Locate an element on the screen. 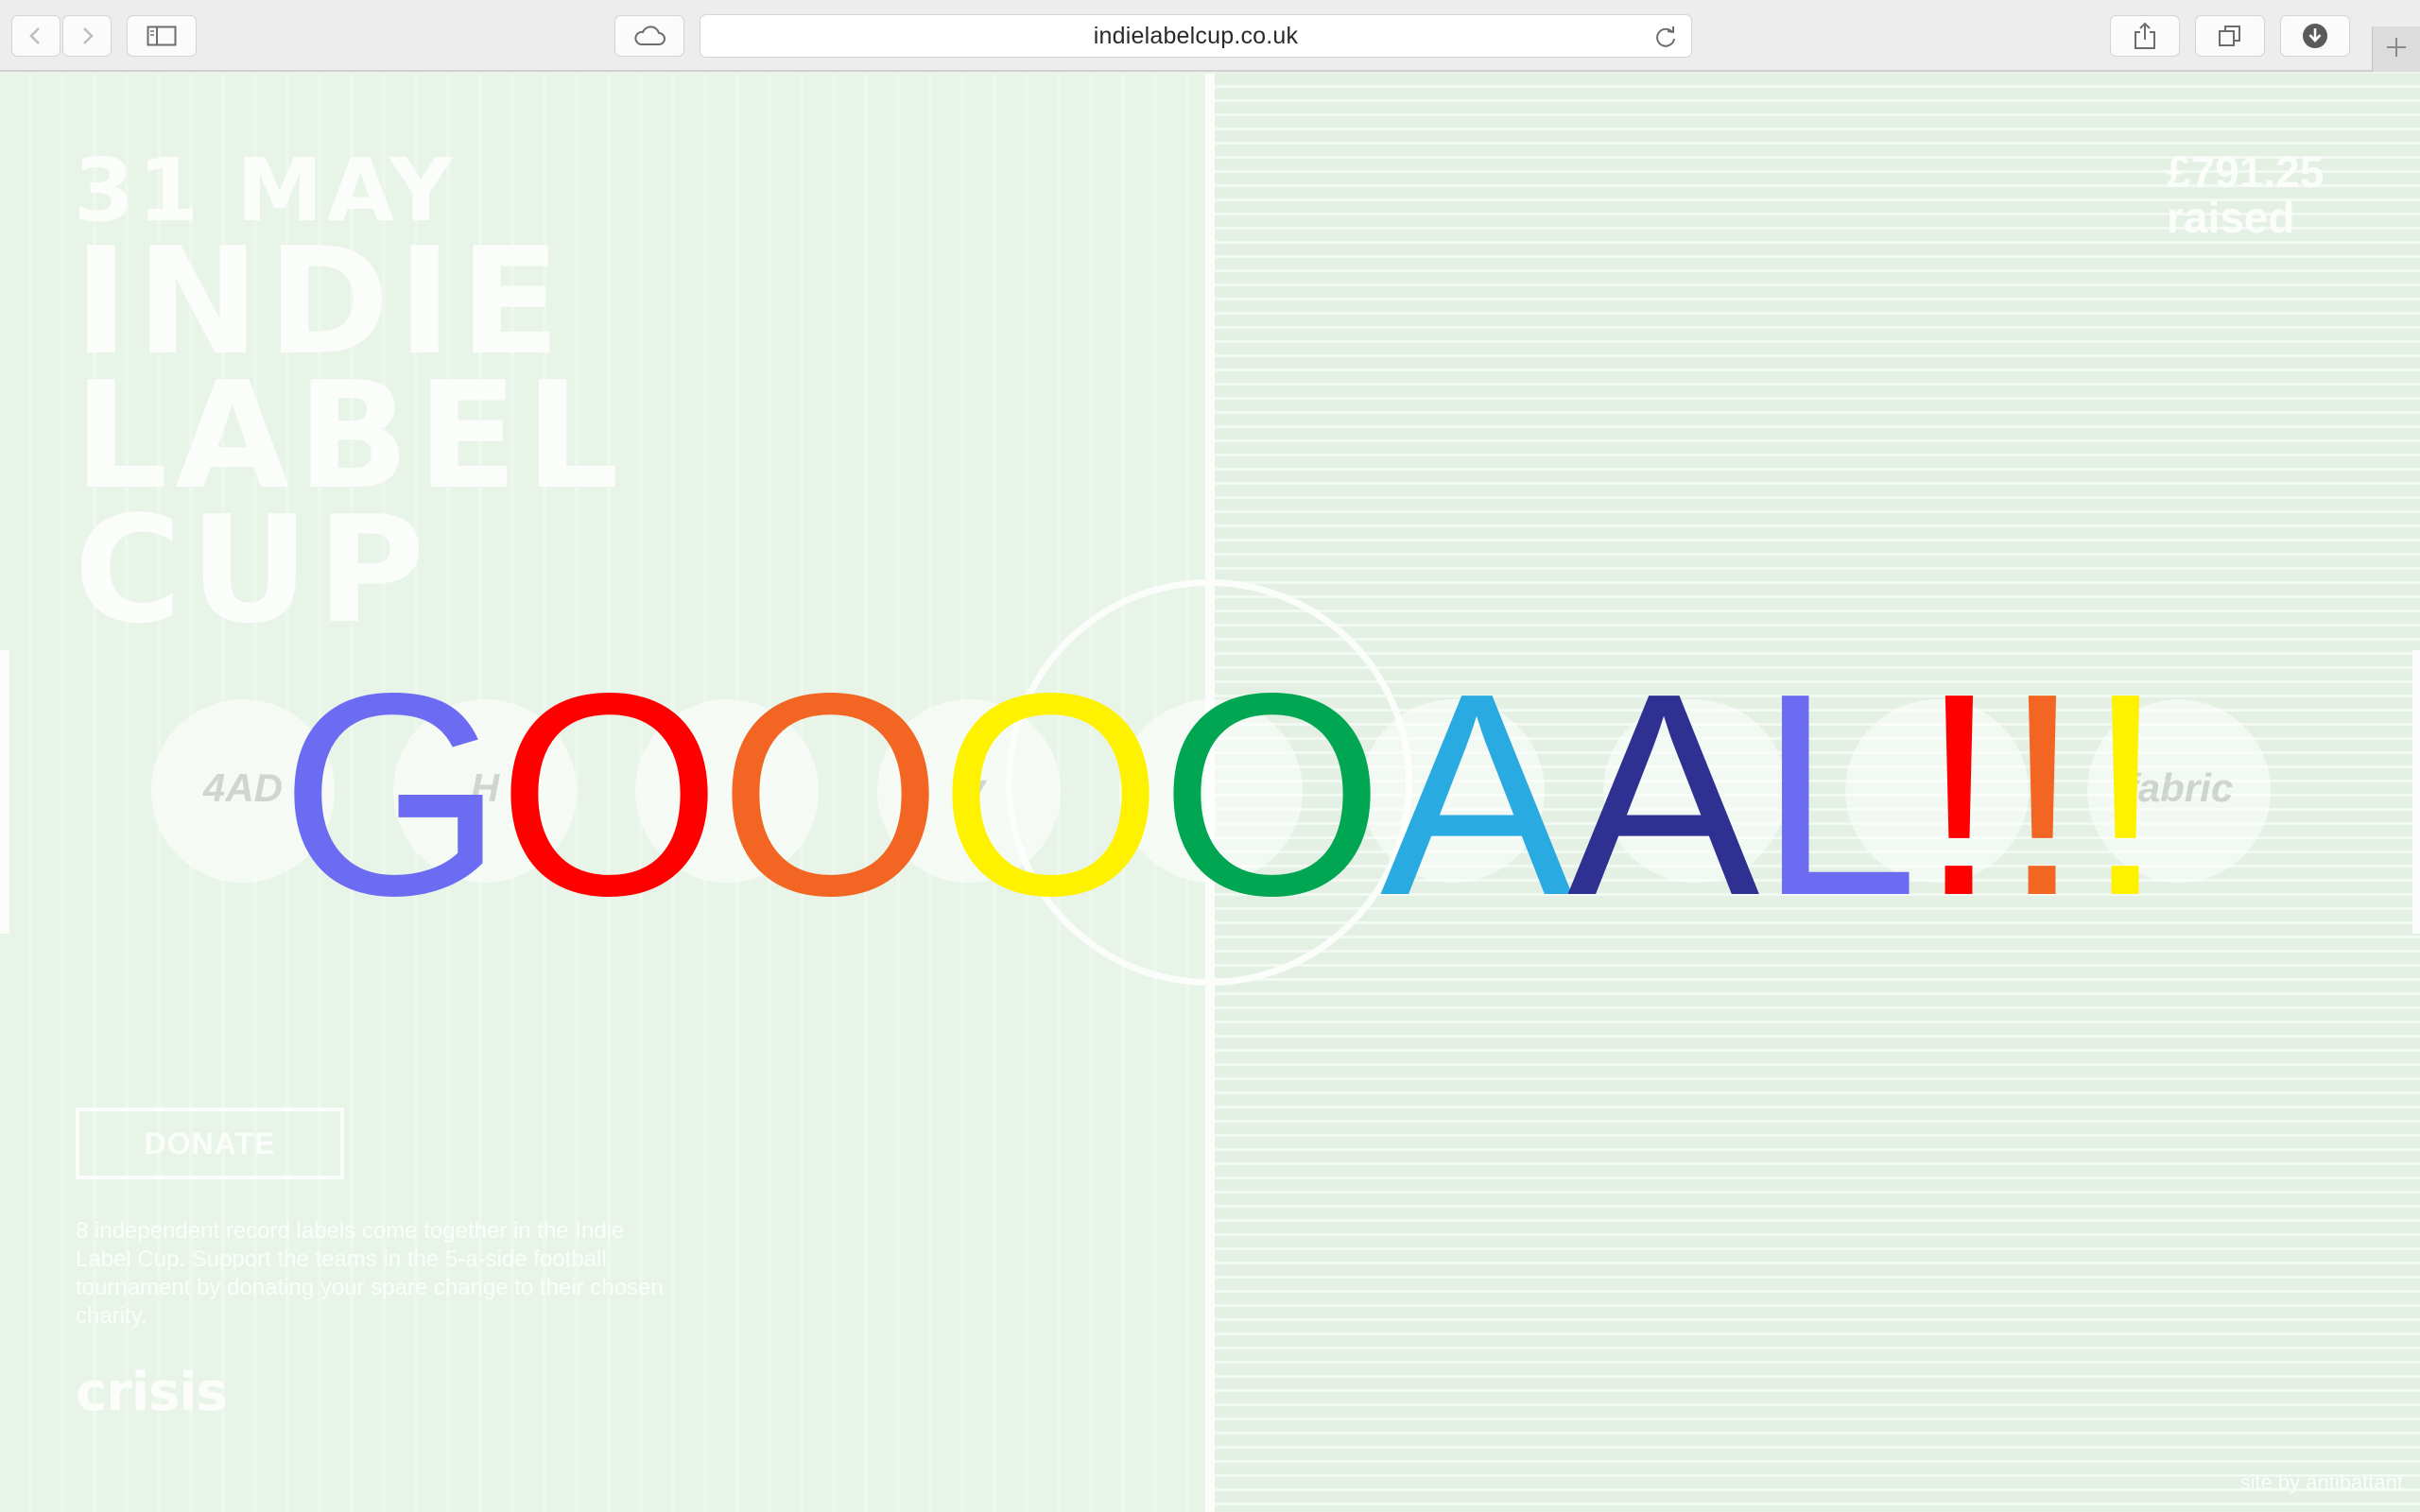 The height and width of the screenshot is (1512, 2420). address-bar: indielabelcup.co.uk is located at coordinates (1196, 36).